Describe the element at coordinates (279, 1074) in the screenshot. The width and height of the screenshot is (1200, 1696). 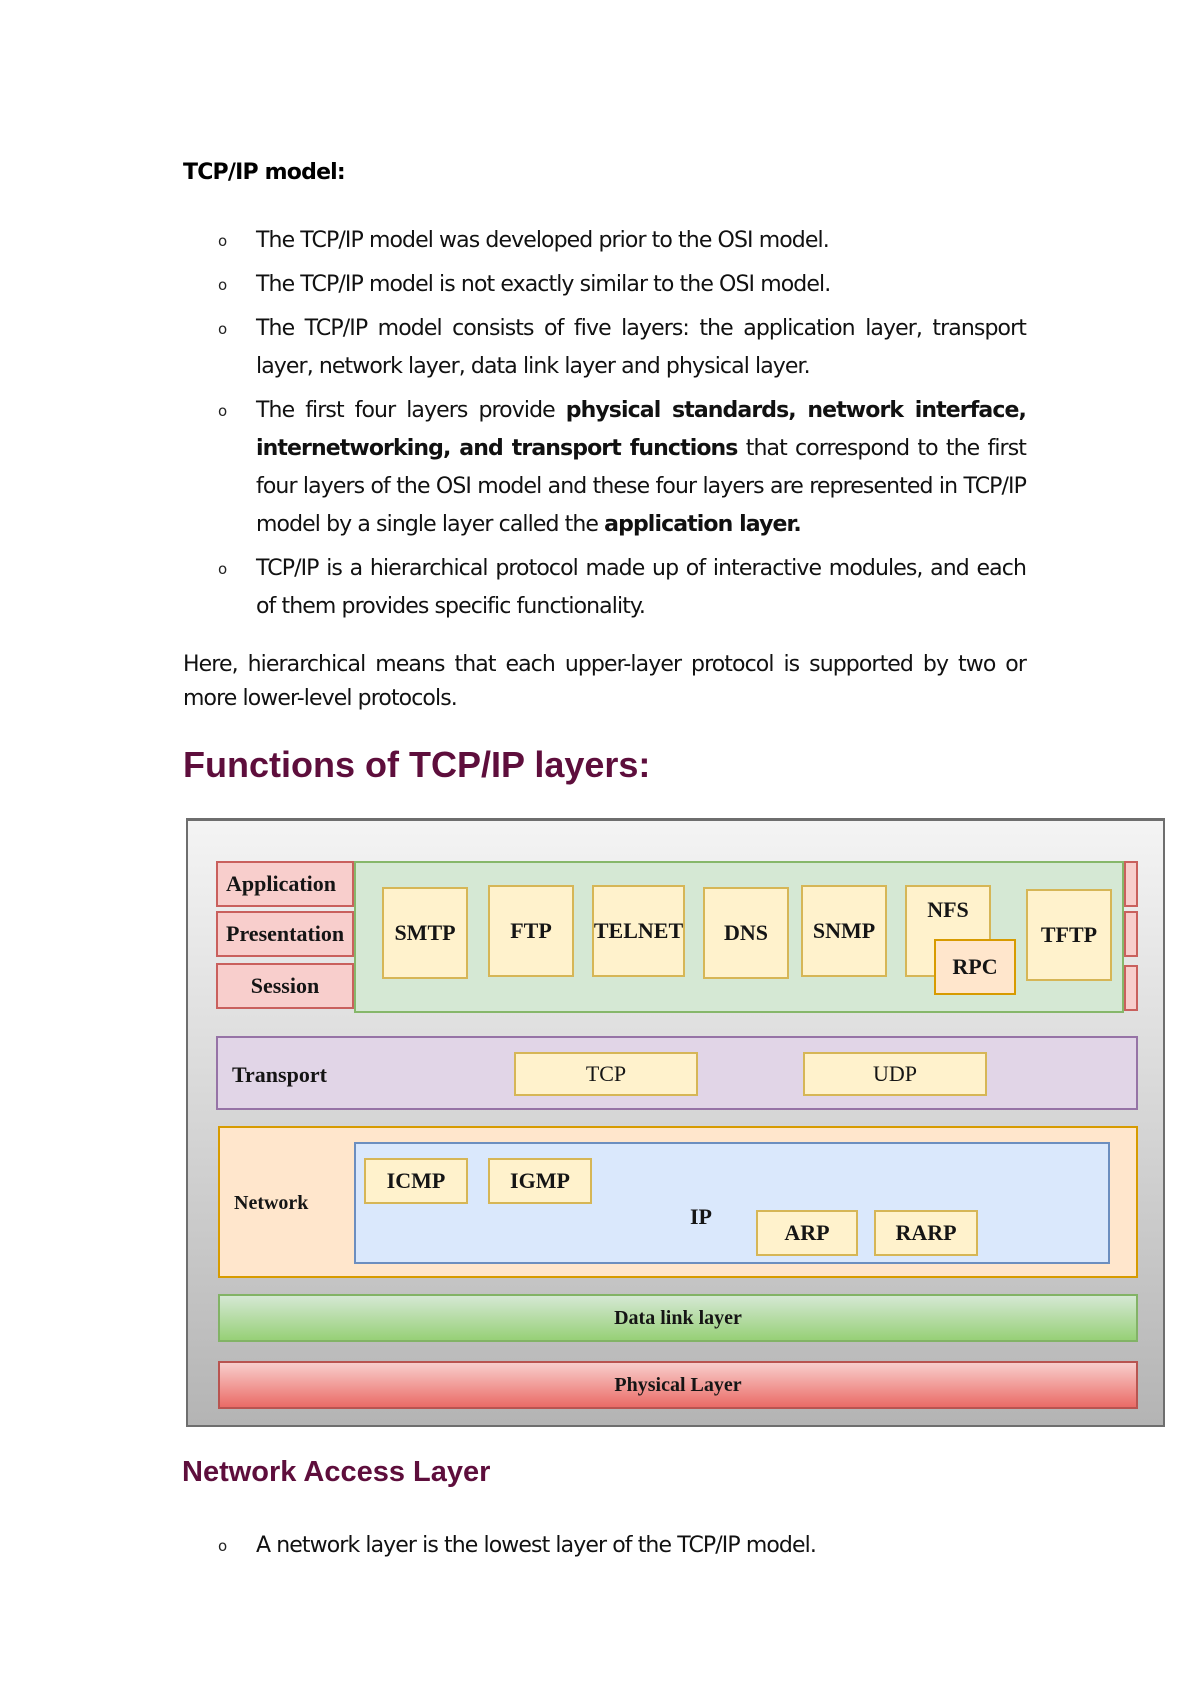
I see `transport-label: Transport` at that location.